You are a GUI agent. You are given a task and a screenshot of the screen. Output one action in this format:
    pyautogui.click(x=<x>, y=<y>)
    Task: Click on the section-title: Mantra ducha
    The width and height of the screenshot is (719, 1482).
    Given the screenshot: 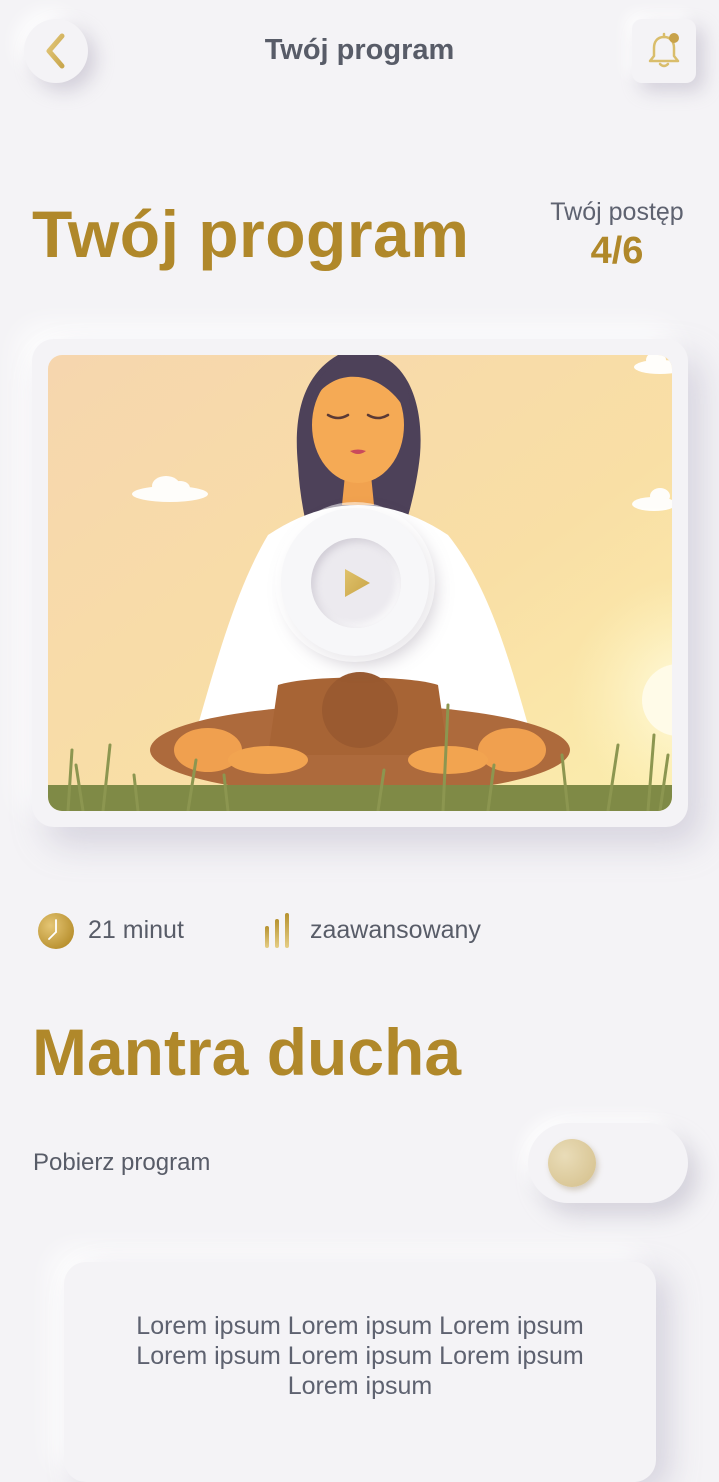 What is the action you would take?
    pyautogui.click(x=247, y=1052)
    